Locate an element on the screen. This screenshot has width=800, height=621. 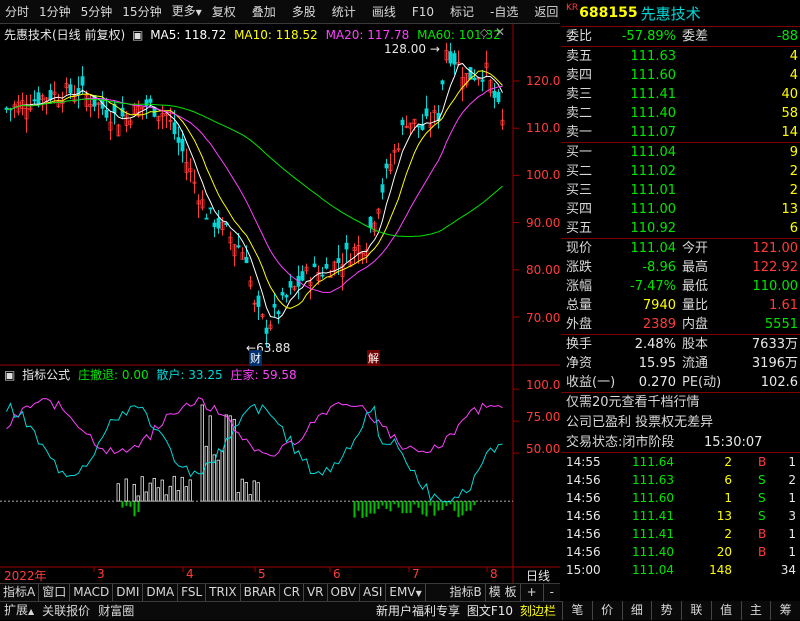
tab-brar: BRAR is located at coordinates (261, 592).